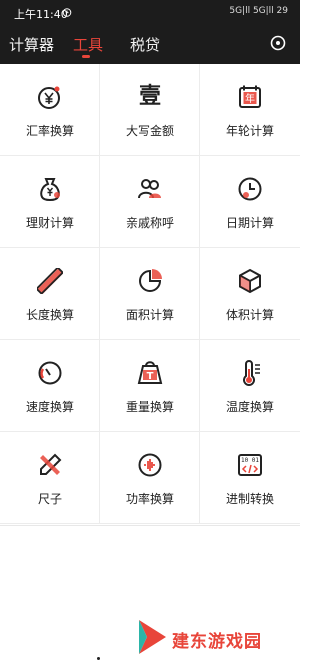 This screenshot has width=320, height=666. I want to click on status-bar: 上午11:40 5G|ll 5G|ll 29, so click(150, 13).